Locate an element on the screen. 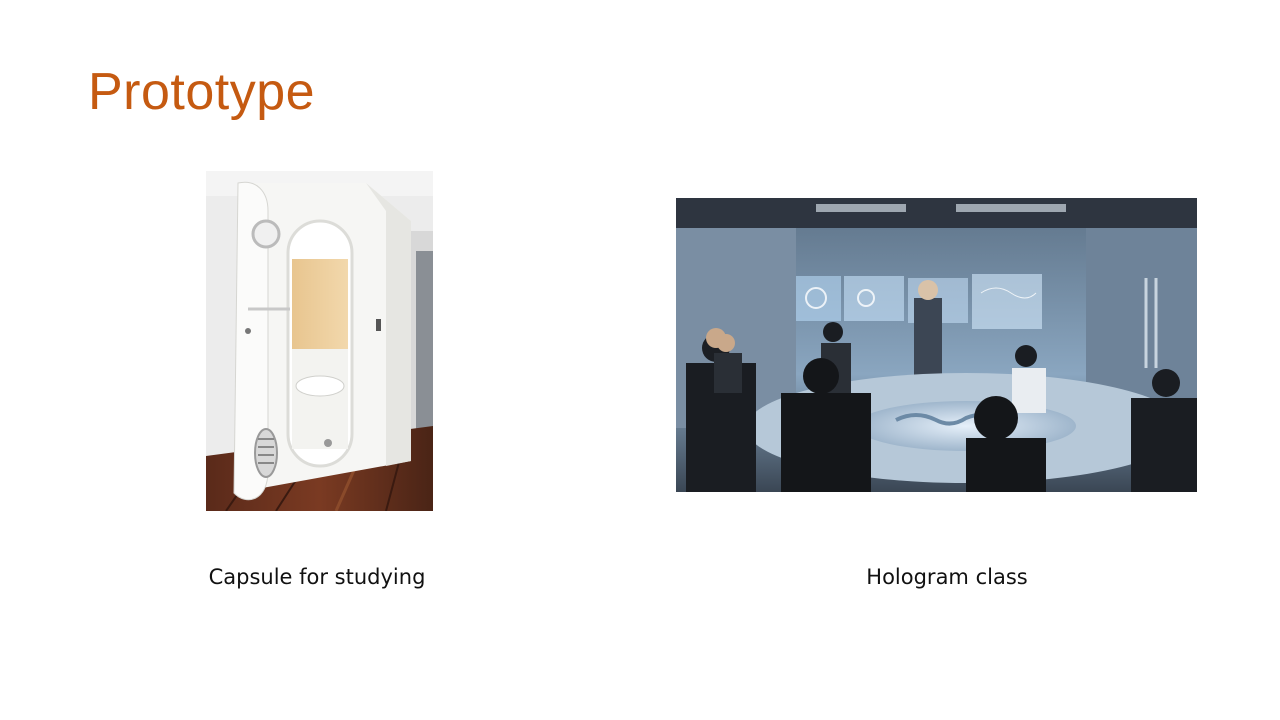  slide-title: Prototype is located at coordinates (202, 92).